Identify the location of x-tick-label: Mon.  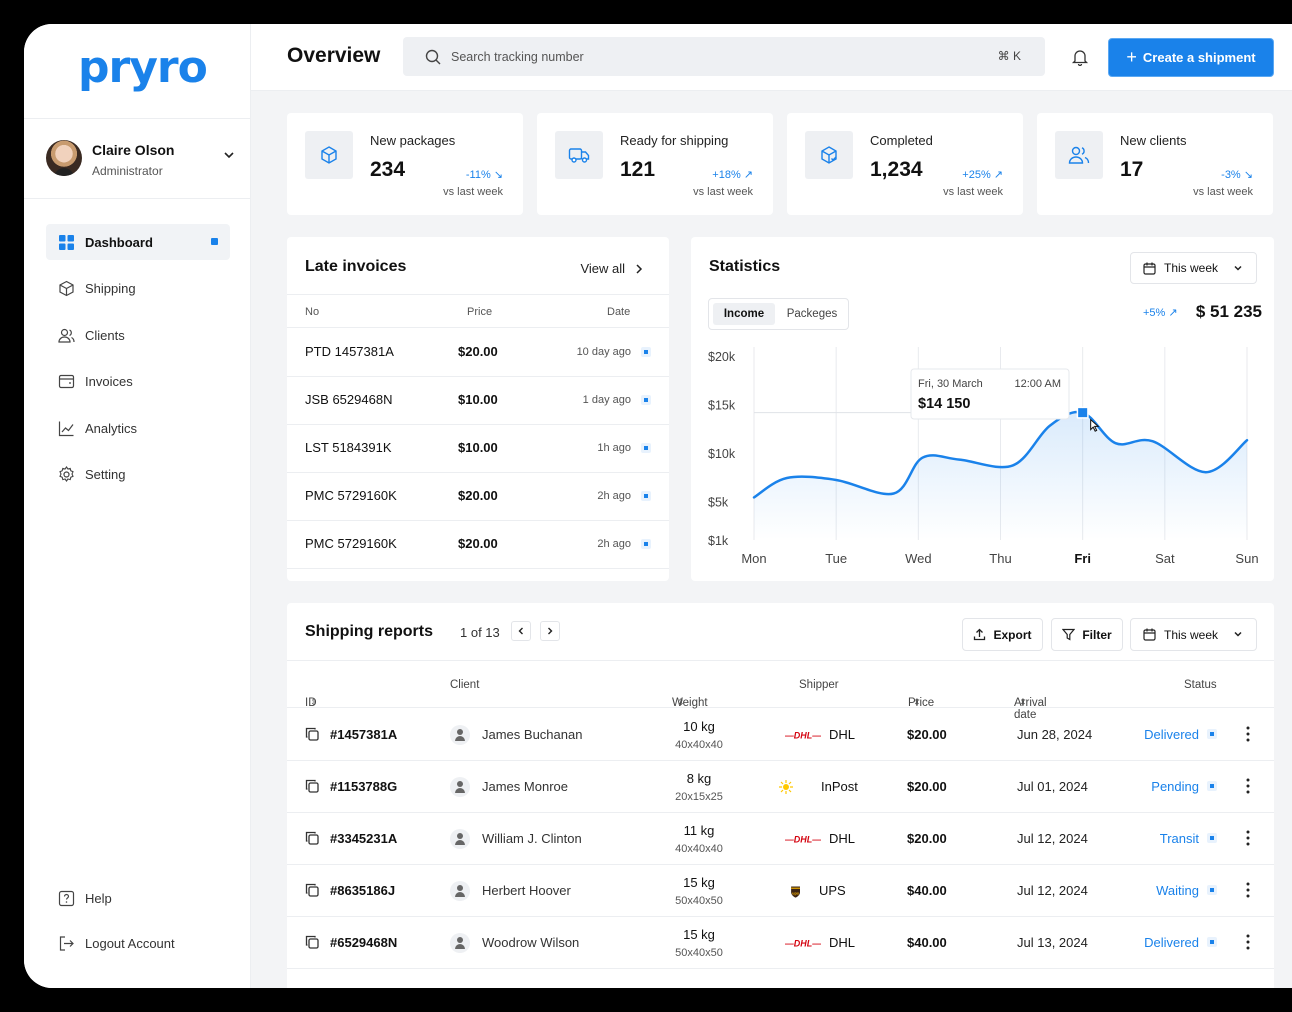
(753, 558).